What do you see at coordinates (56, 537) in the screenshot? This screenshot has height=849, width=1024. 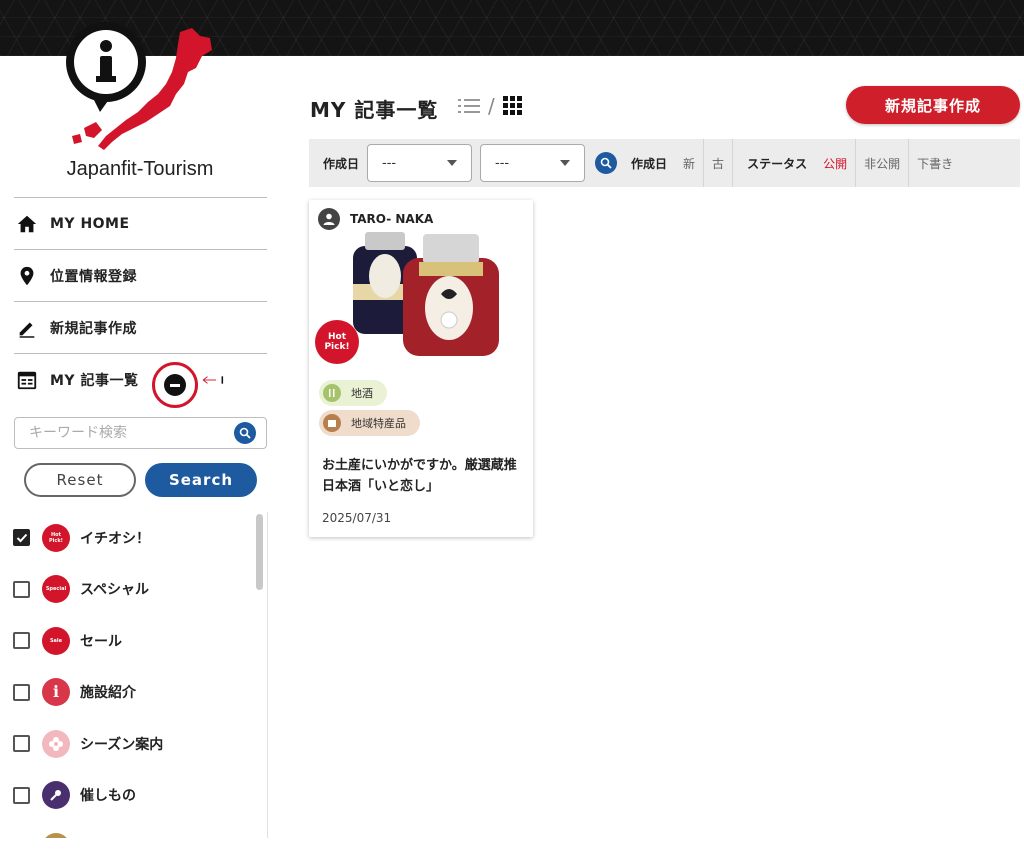 I see `hot-pick-badge-icon: Hot Pick!` at bounding box center [56, 537].